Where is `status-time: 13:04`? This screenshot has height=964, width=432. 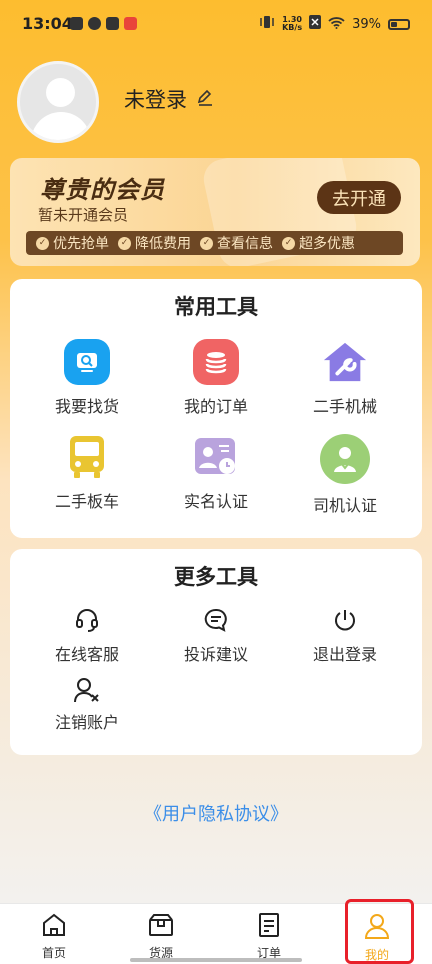
status-time: 13:04 is located at coordinates (47, 23).